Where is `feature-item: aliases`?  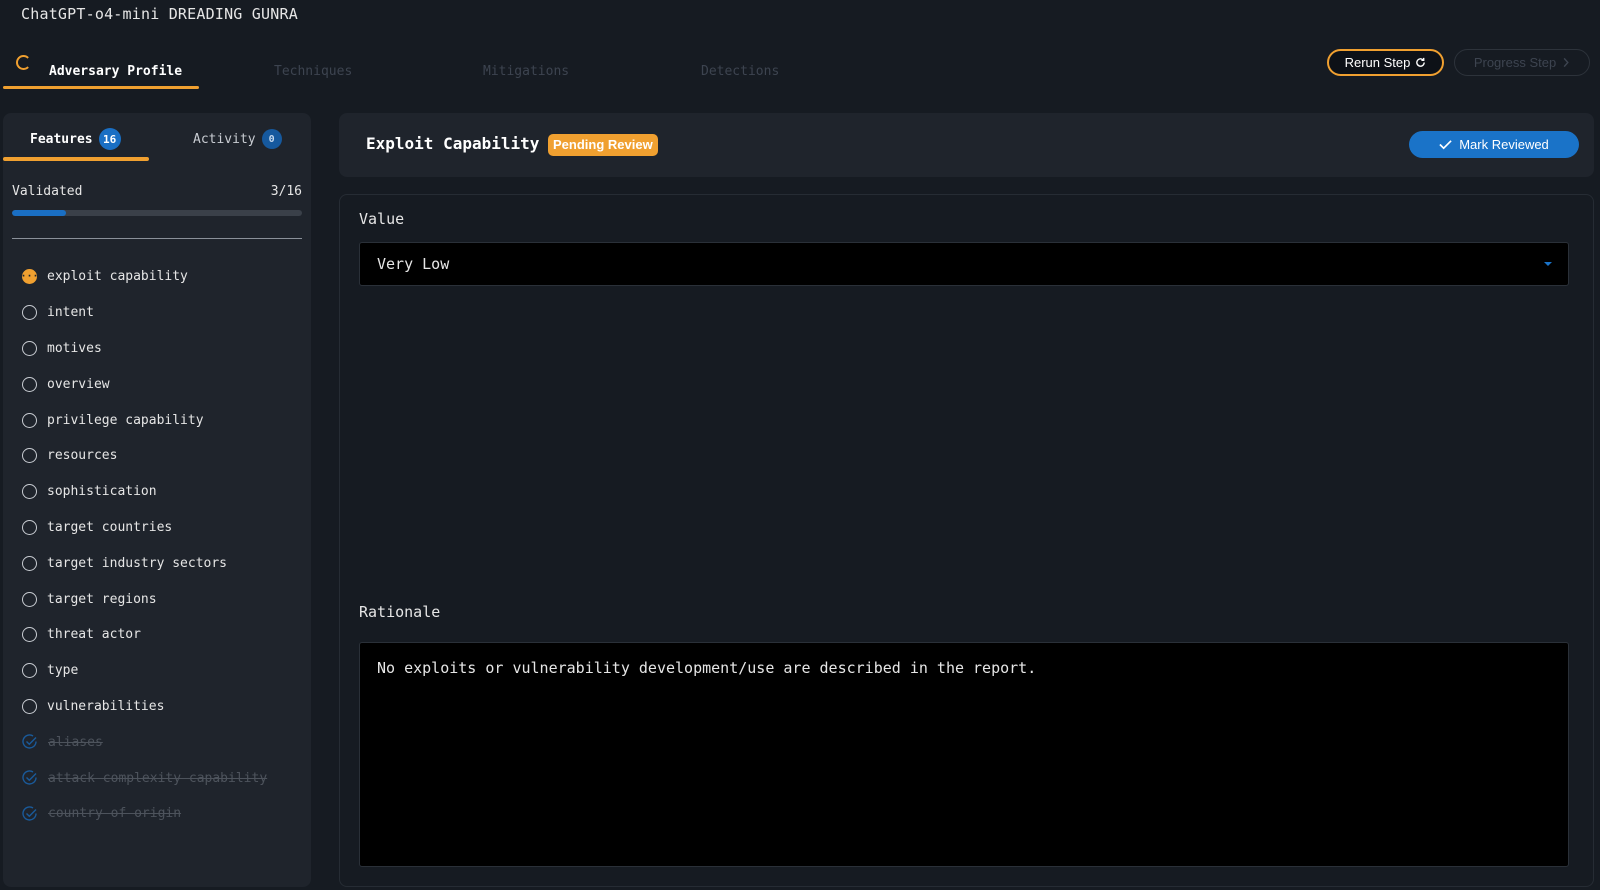 feature-item: aliases is located at coordinates (157, 742).